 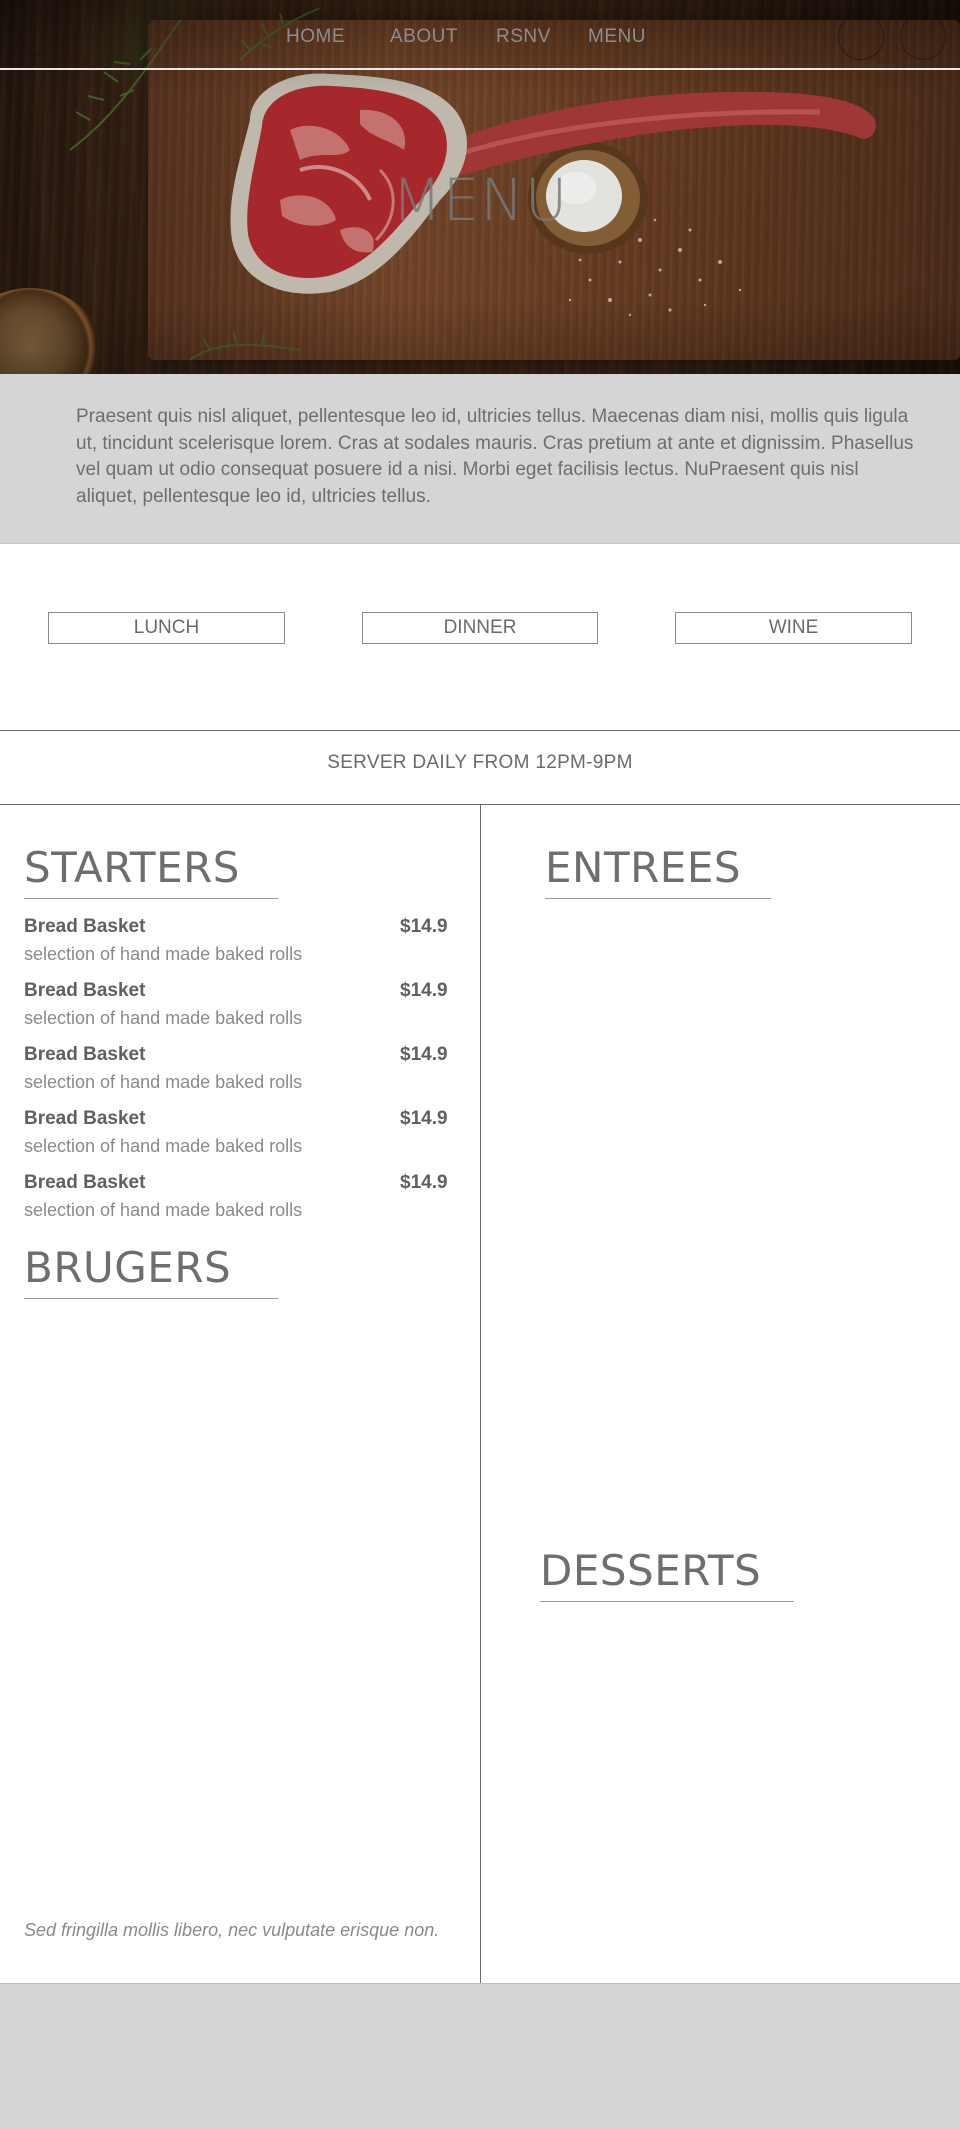 I want to click on burgers-underline, so click(x=151, y=1298).